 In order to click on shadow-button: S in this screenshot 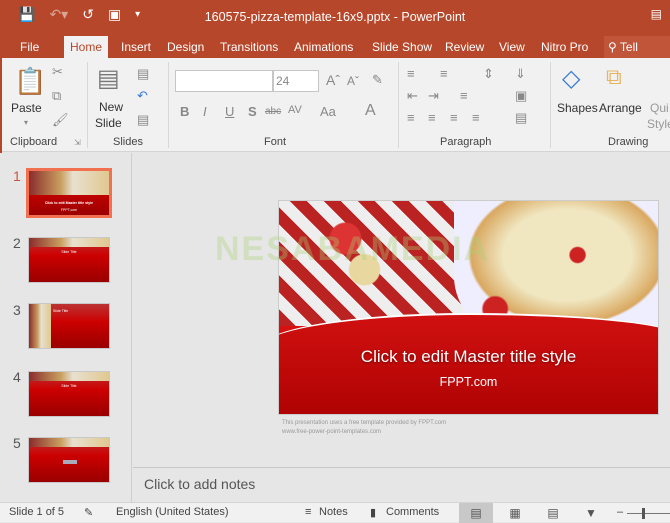, I will do `click(252, 111)`.